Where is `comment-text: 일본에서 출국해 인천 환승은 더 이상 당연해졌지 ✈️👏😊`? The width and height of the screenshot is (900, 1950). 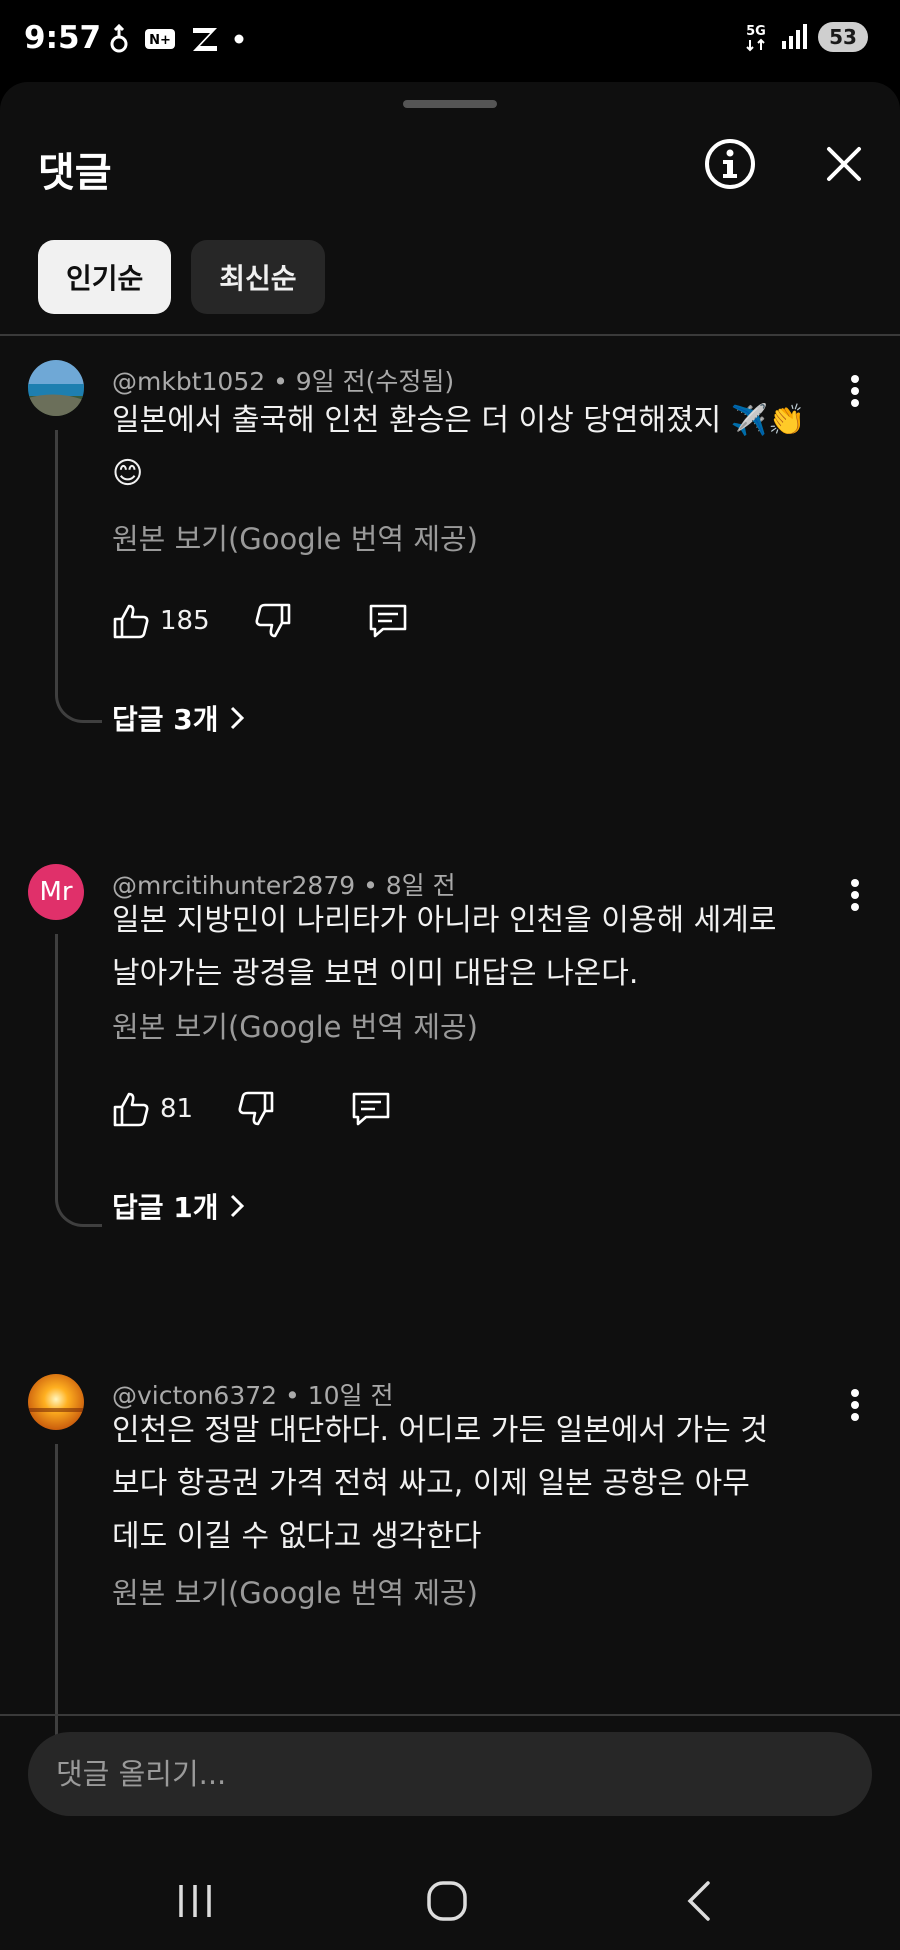 comment-text: 일본에서 출국해 인천 환승은 더 이상 당연해졌지 ✈️👏😊 is located at coordinates (459, 447).